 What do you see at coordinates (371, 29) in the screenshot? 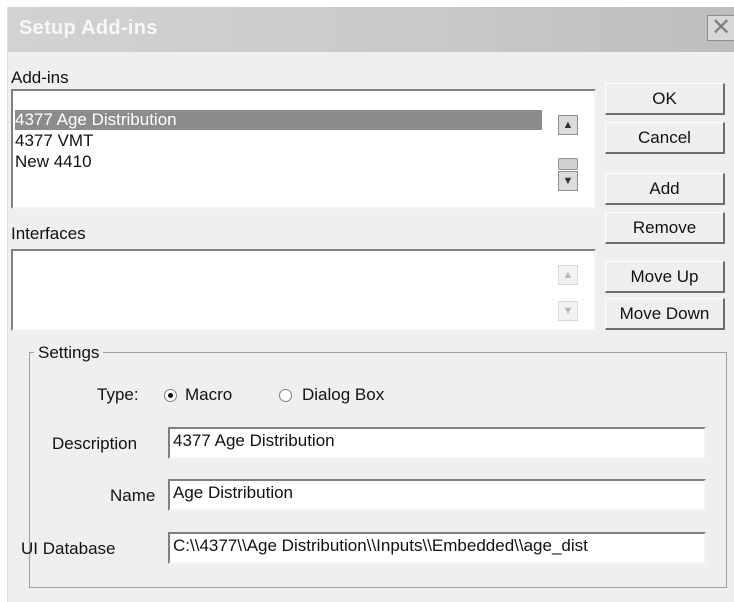
I see `title-bar: Setup Add-ins ✕` at bounding box center [371, 29].